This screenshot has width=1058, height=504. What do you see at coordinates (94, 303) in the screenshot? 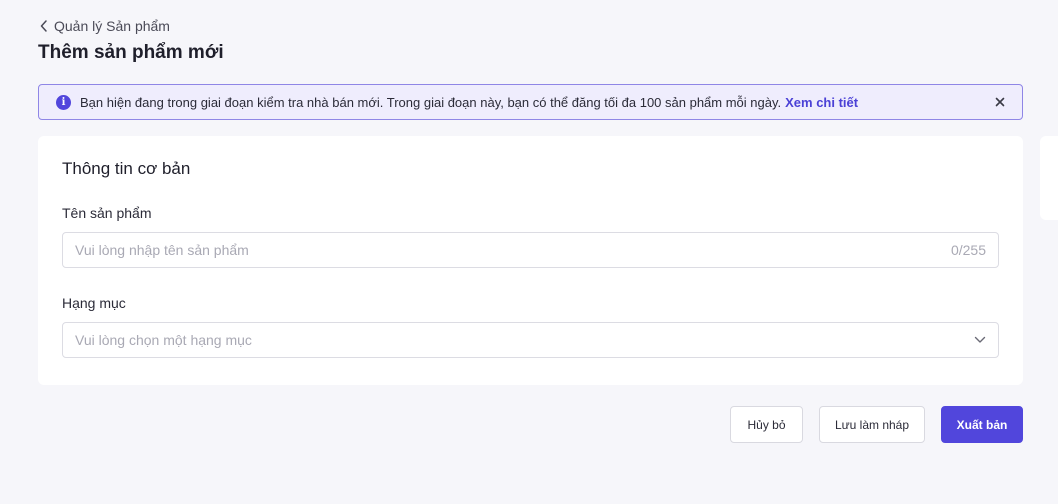
I see `category-label: Hạng mục` at bounding box center [94, 303].